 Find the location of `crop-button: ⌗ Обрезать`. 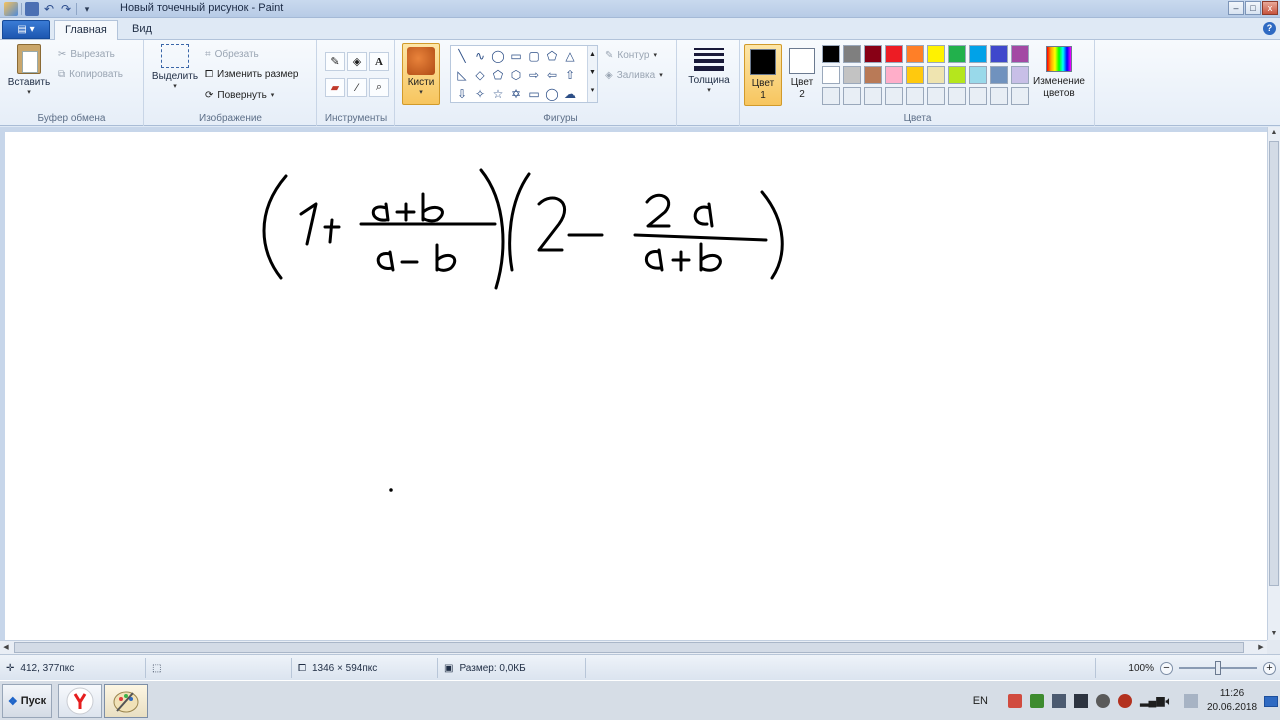

crop-button: ⌗ Обрезать is located at coordinates (232, 54).